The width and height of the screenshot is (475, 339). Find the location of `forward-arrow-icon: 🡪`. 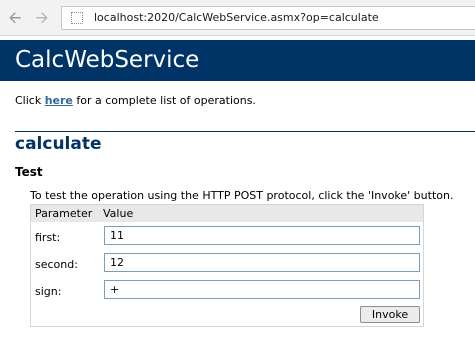

forward-arrow-icon: 🡪 is located at coordinates (42, 18).